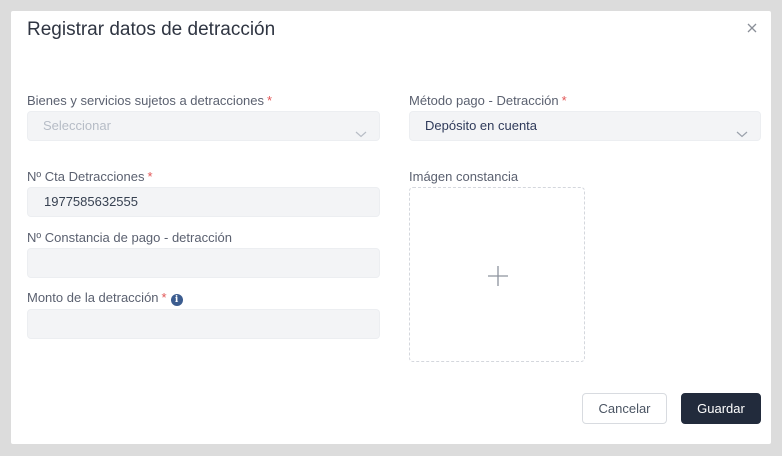 This screenshot has height=456, width=782. I want to click on metodo-pago-label-text: Método pago - Detracción, so click(484, 100).